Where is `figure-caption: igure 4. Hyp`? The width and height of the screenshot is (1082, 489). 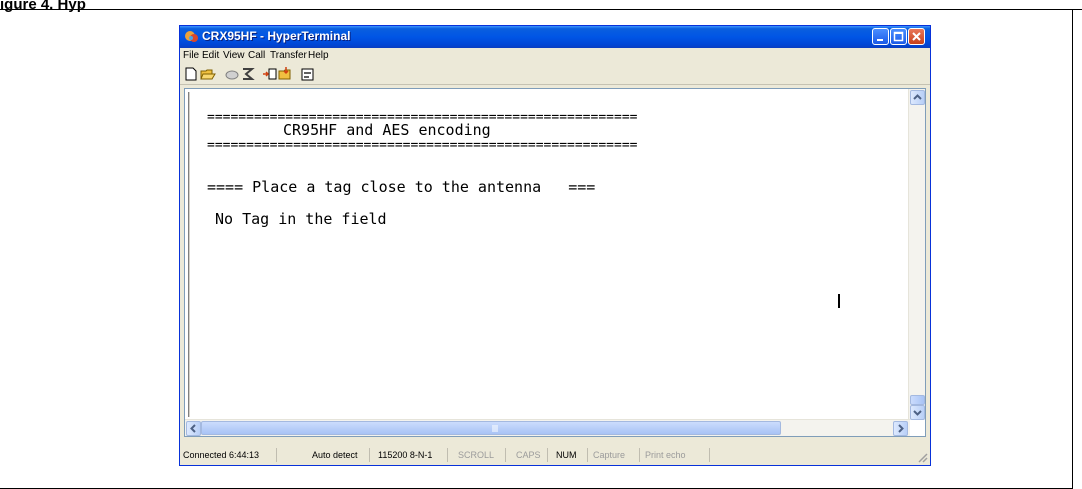
figure-caption: igure 4. Hyp is located at coordinates (43, 6).